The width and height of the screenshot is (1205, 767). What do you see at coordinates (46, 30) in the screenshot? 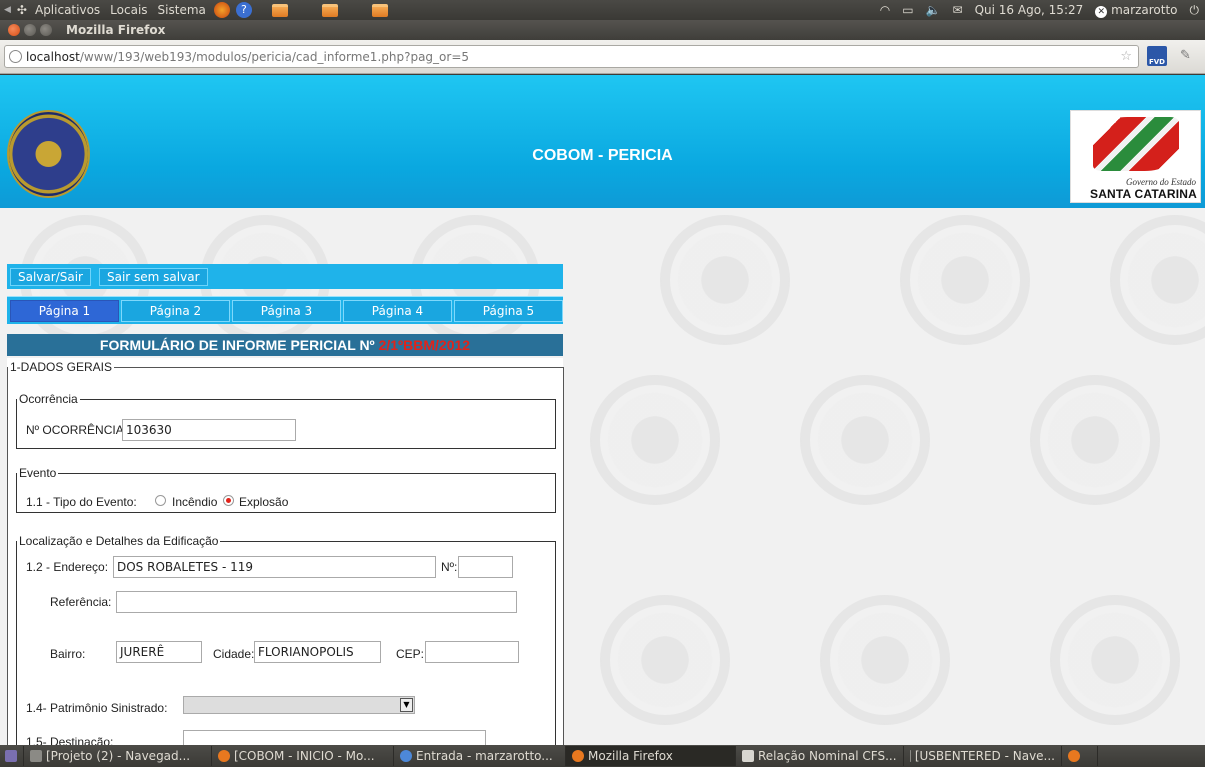
I see `maximize-window-button` at bounding box center [46, 30].